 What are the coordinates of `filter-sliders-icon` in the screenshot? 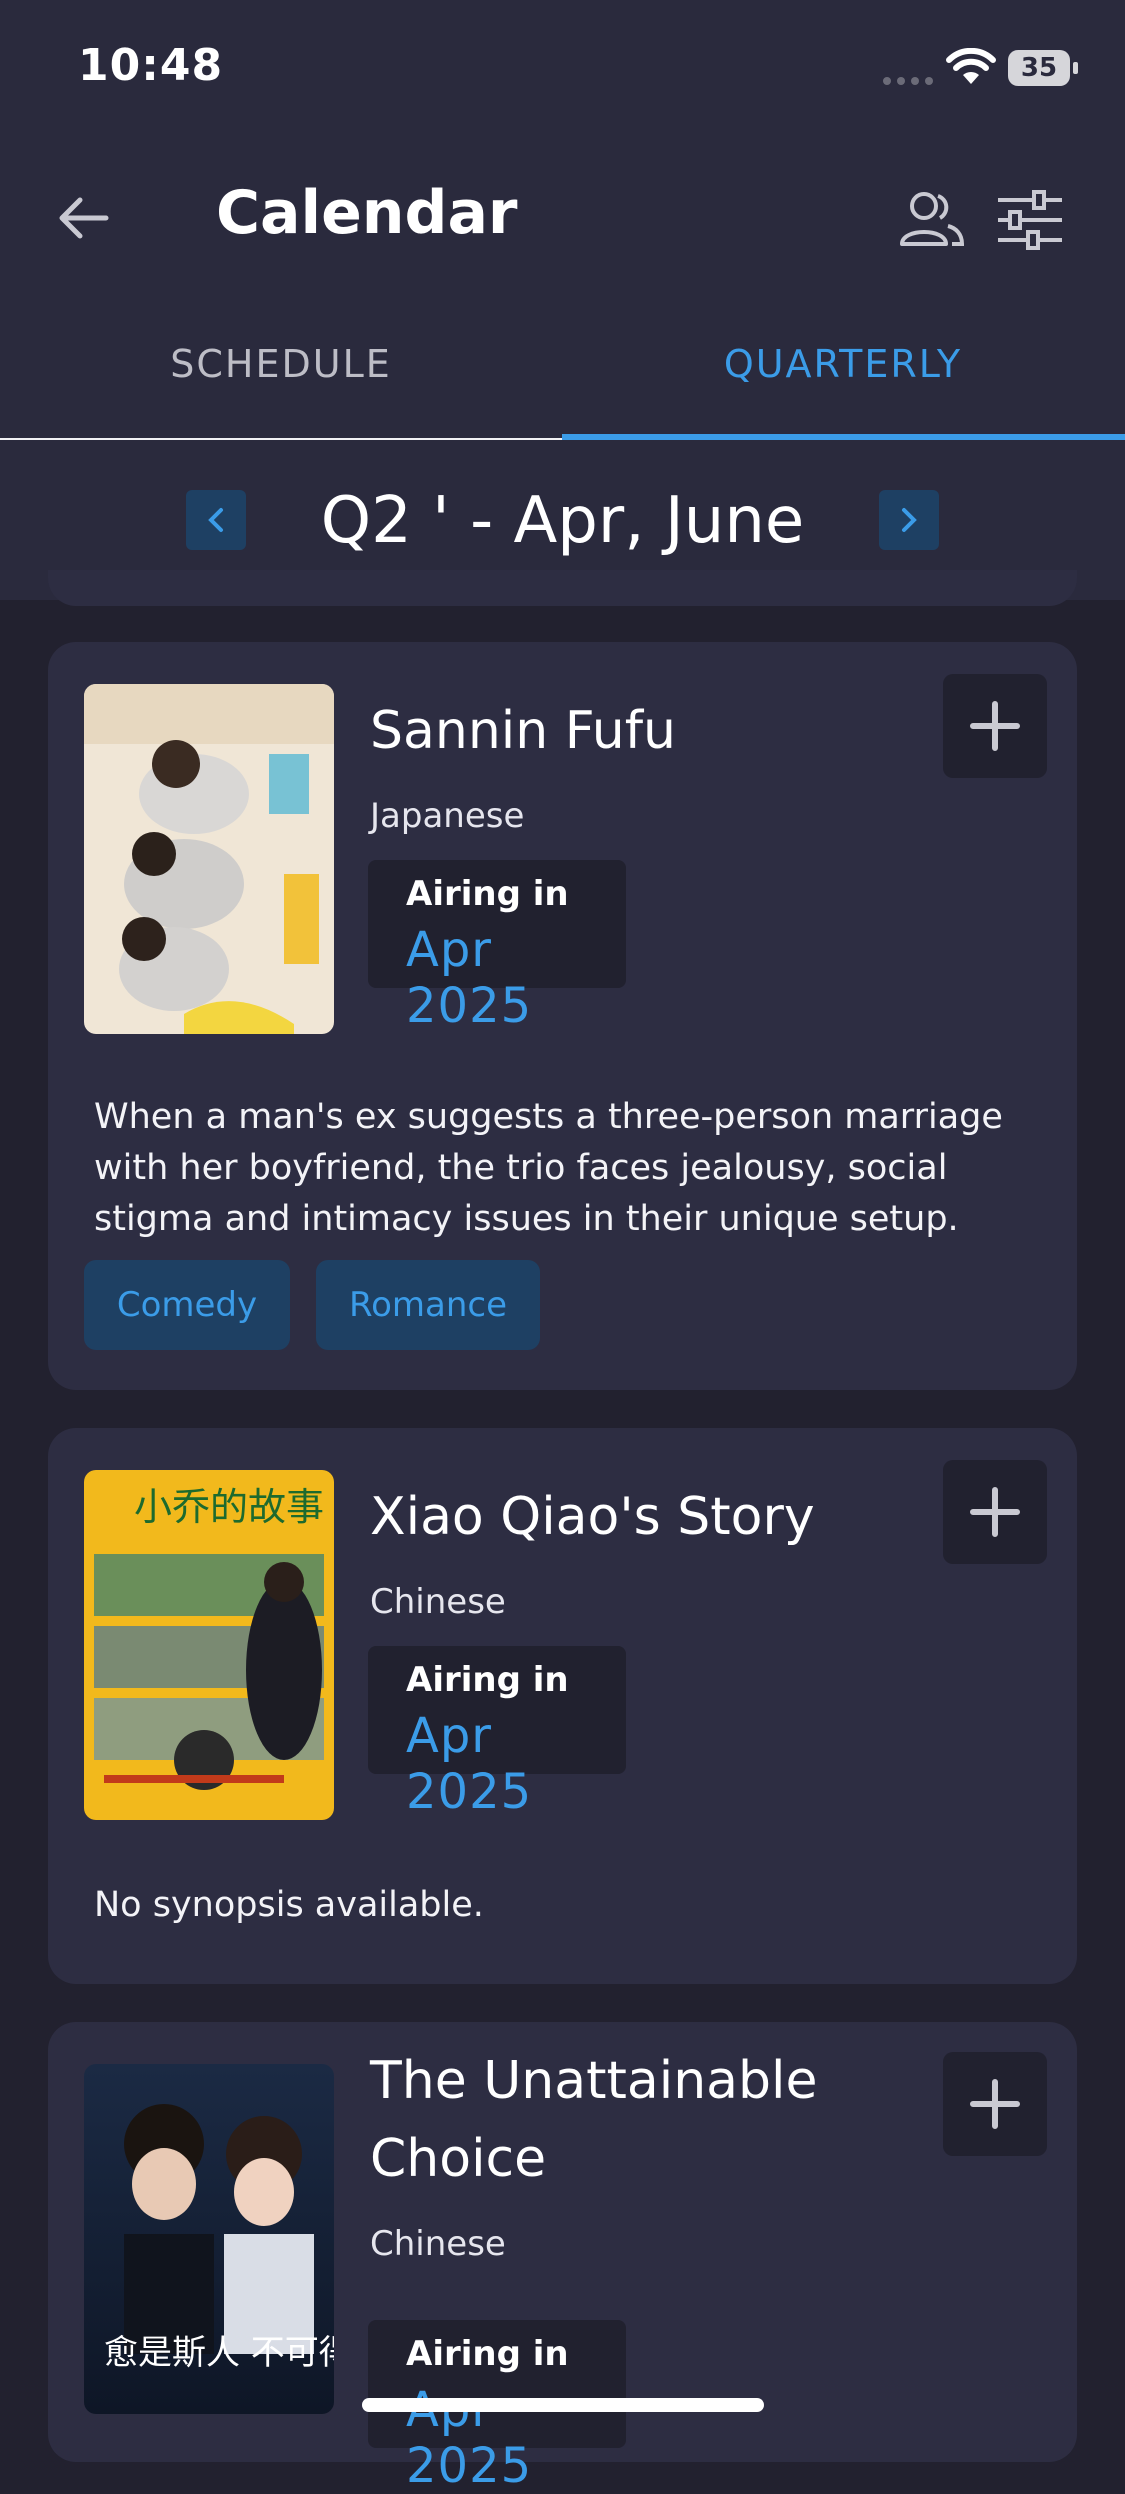 It's located at (1030, 220).